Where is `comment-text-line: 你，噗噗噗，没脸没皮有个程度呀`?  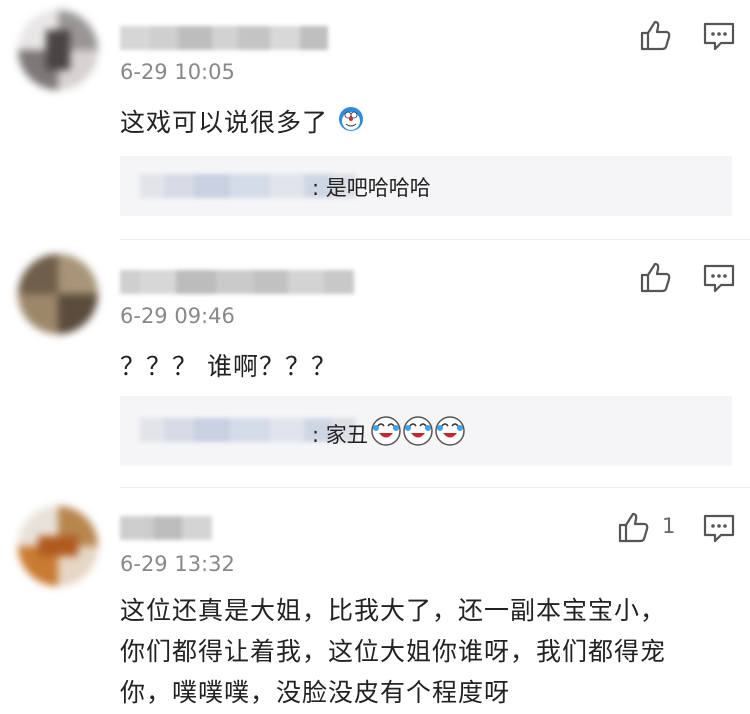
comment-text-line: 你，噗噗噗，没脸没皮有个程度呀 is located at coordinates (315, 692).